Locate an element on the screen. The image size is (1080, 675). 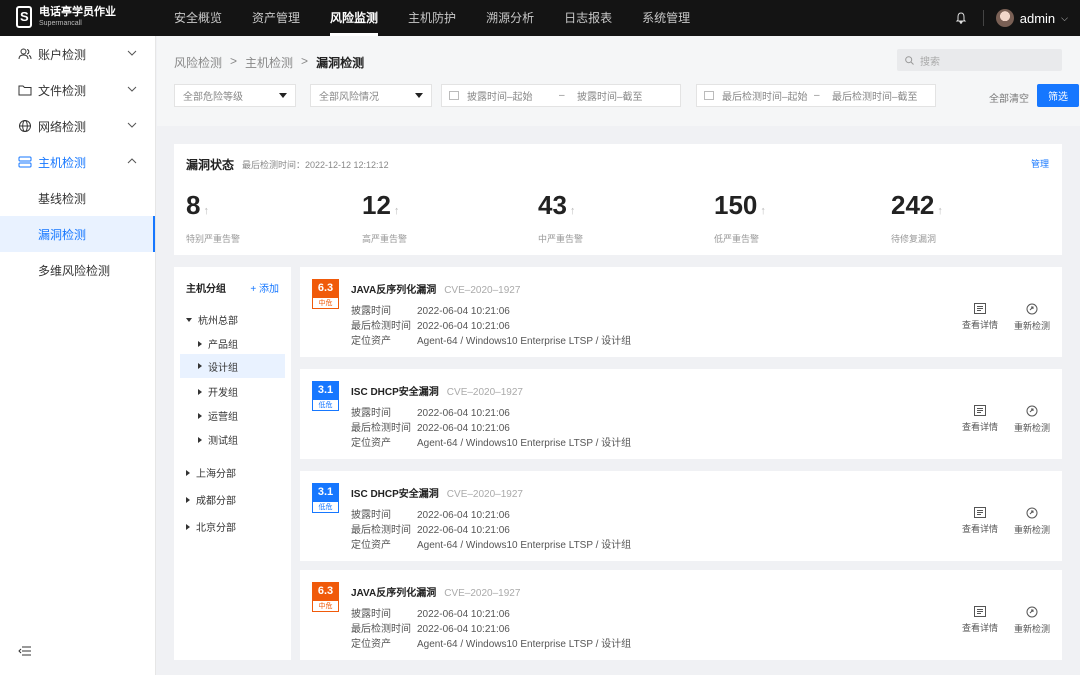
tree-node-ops: 运营组 is located at coordinates (218, 415).